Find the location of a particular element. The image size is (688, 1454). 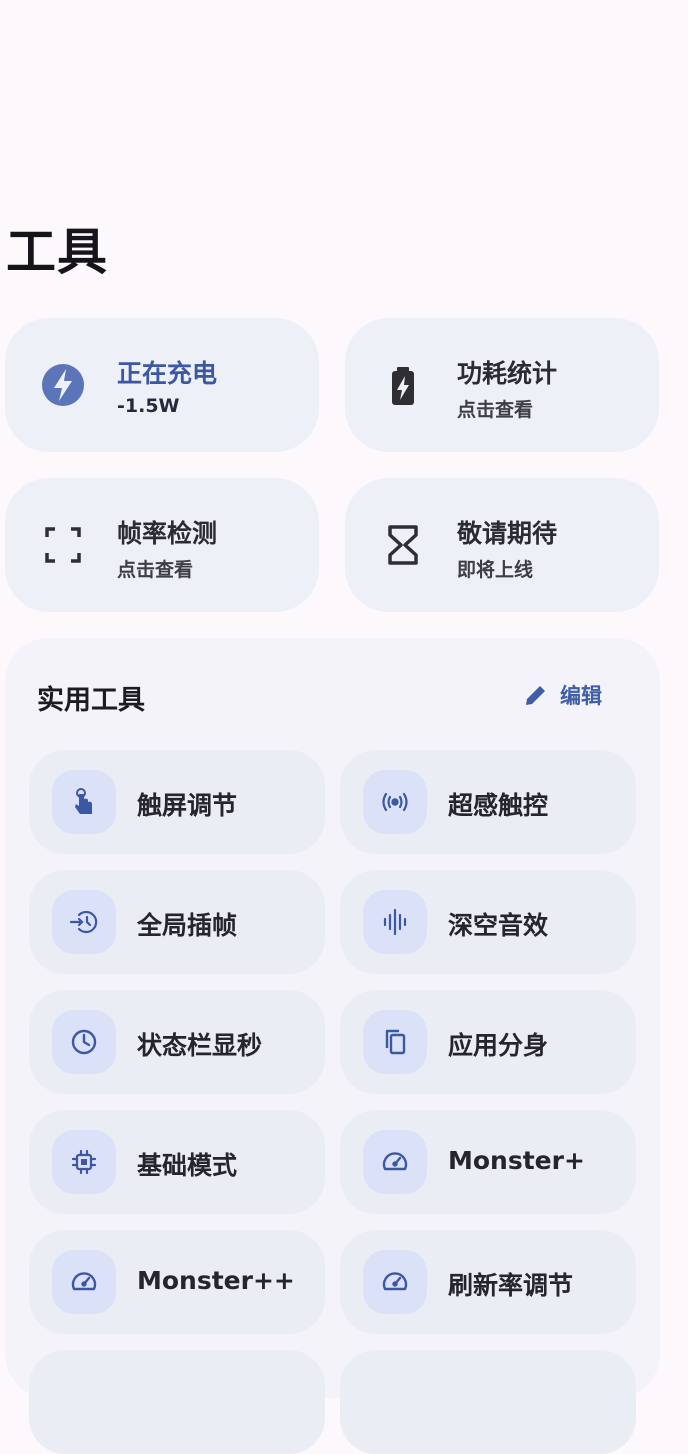

card-title: 帧率检测 is located at coordinates (167, 533).